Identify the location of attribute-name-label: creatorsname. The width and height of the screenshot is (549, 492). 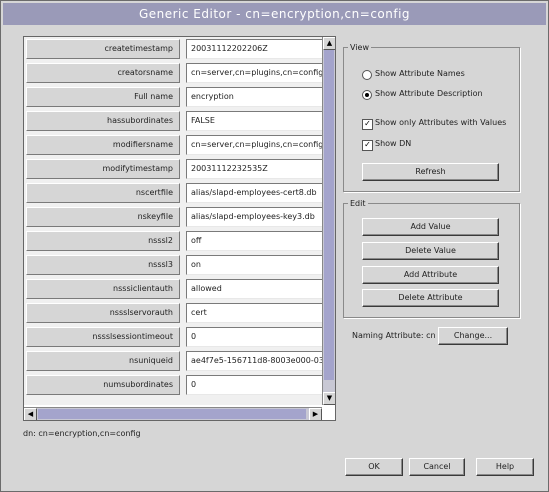
(103, 73).